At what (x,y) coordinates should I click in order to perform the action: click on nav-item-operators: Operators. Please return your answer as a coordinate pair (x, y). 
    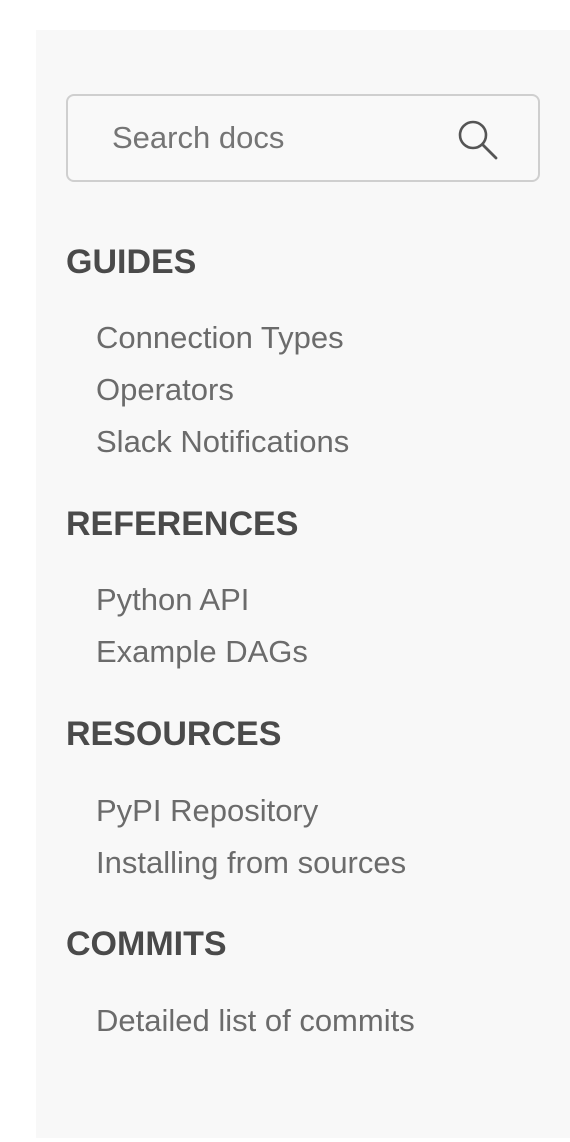
    Looking at the image, I should click on (222, 390).